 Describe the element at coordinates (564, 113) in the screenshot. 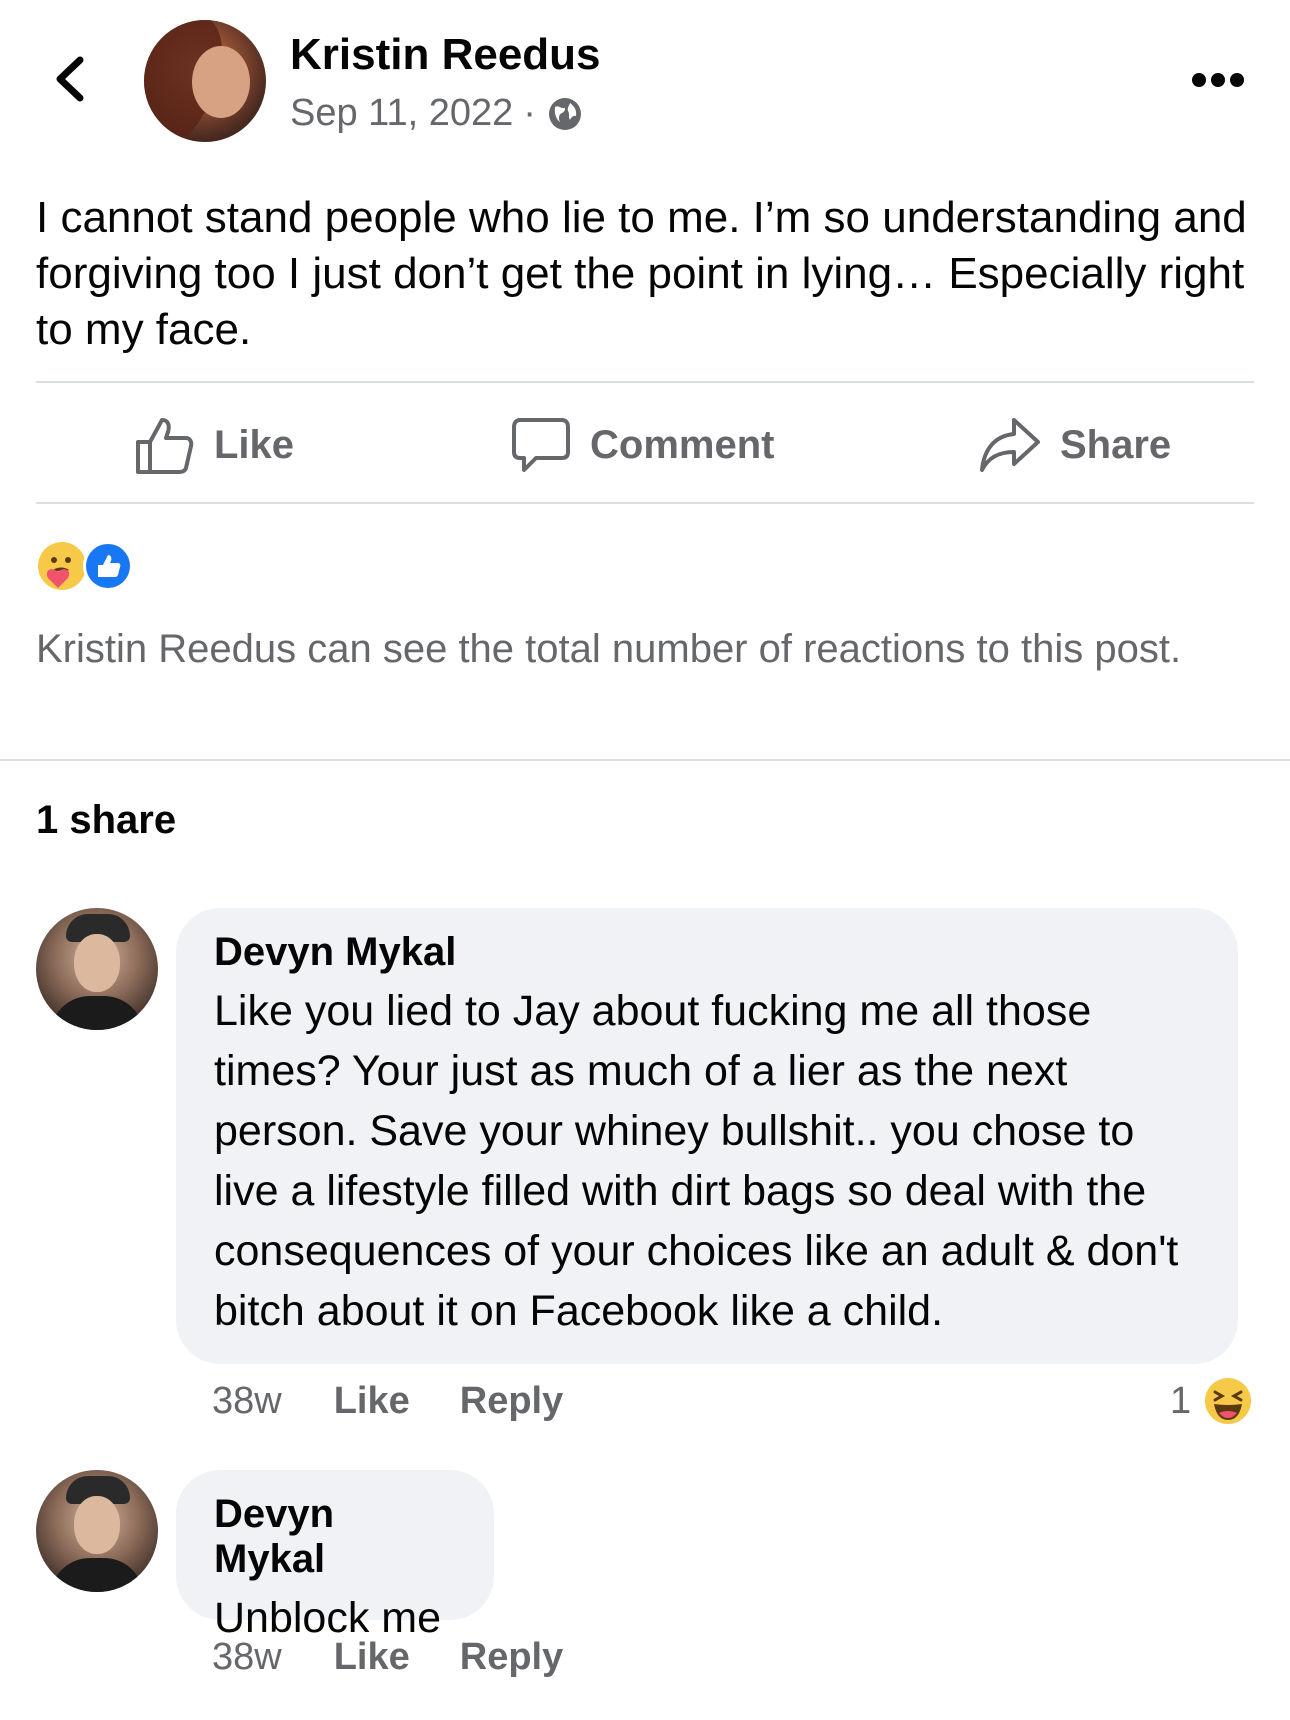

I see `globe-icon` at that location.